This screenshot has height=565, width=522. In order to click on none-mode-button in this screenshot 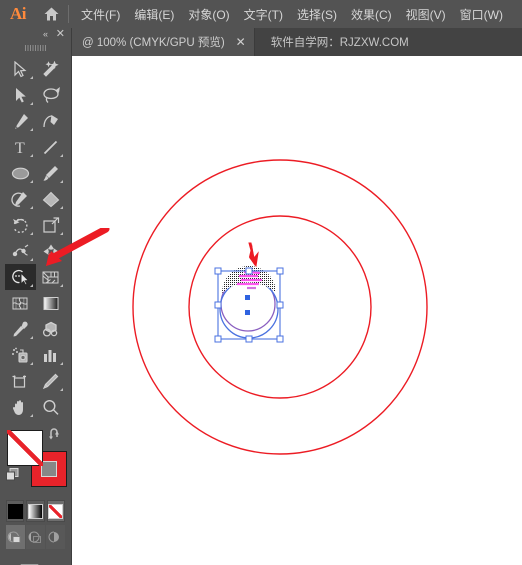, I will do `click(55, 511)`.